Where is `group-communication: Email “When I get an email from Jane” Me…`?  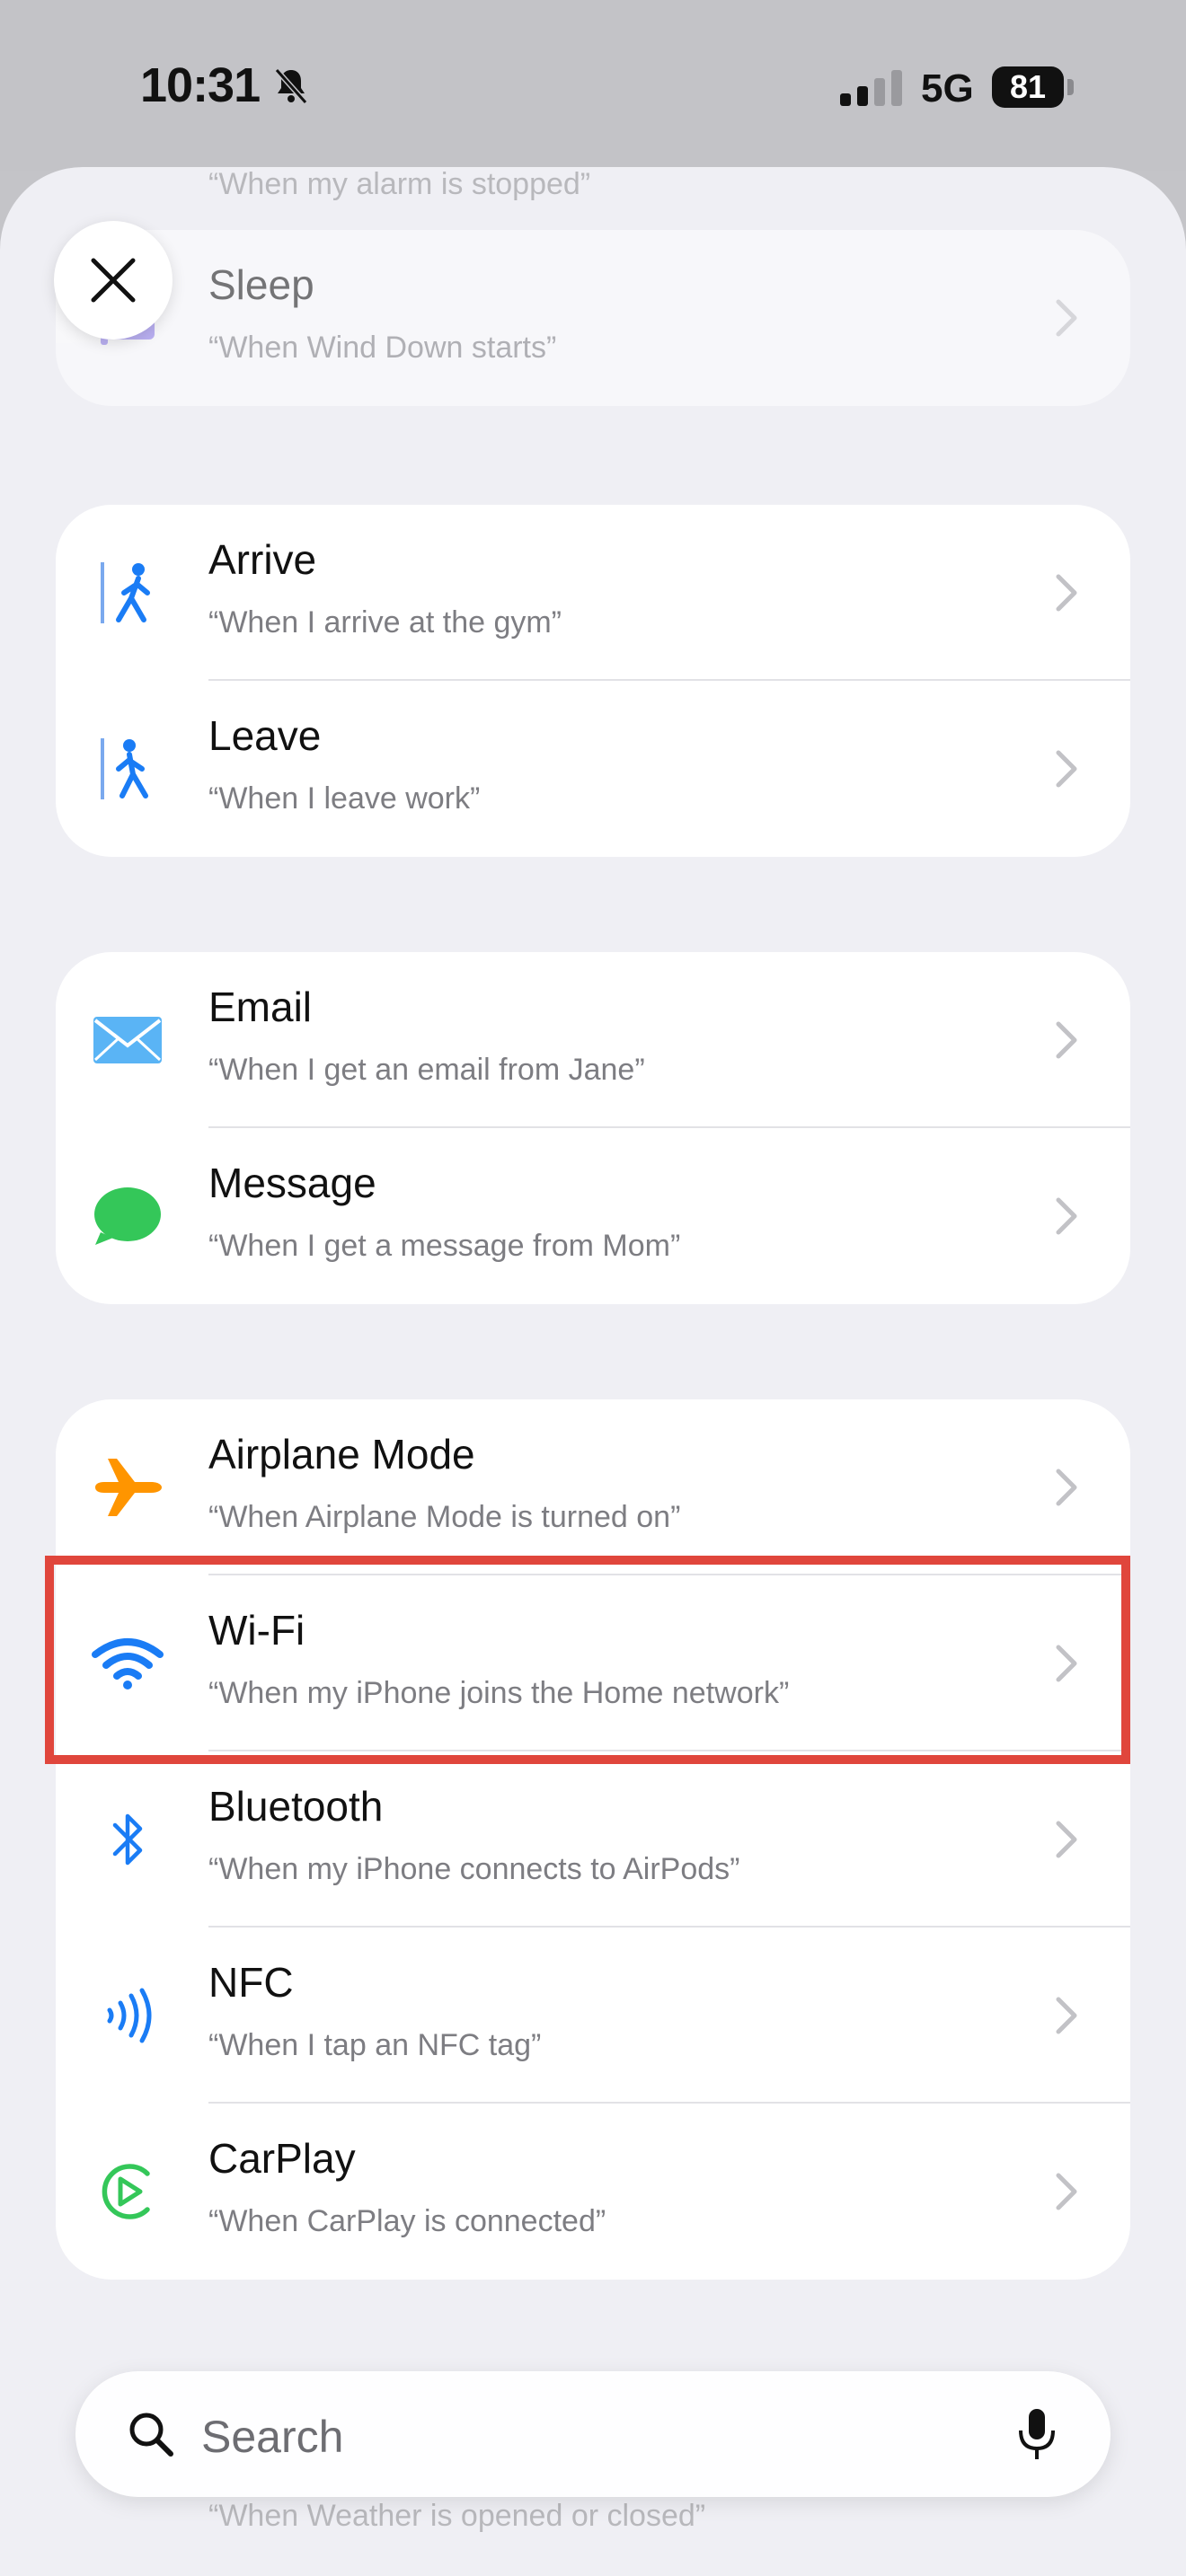 group-communication: Email “When I get an email from Jane” Me… is located at coordinates (593, 1128).